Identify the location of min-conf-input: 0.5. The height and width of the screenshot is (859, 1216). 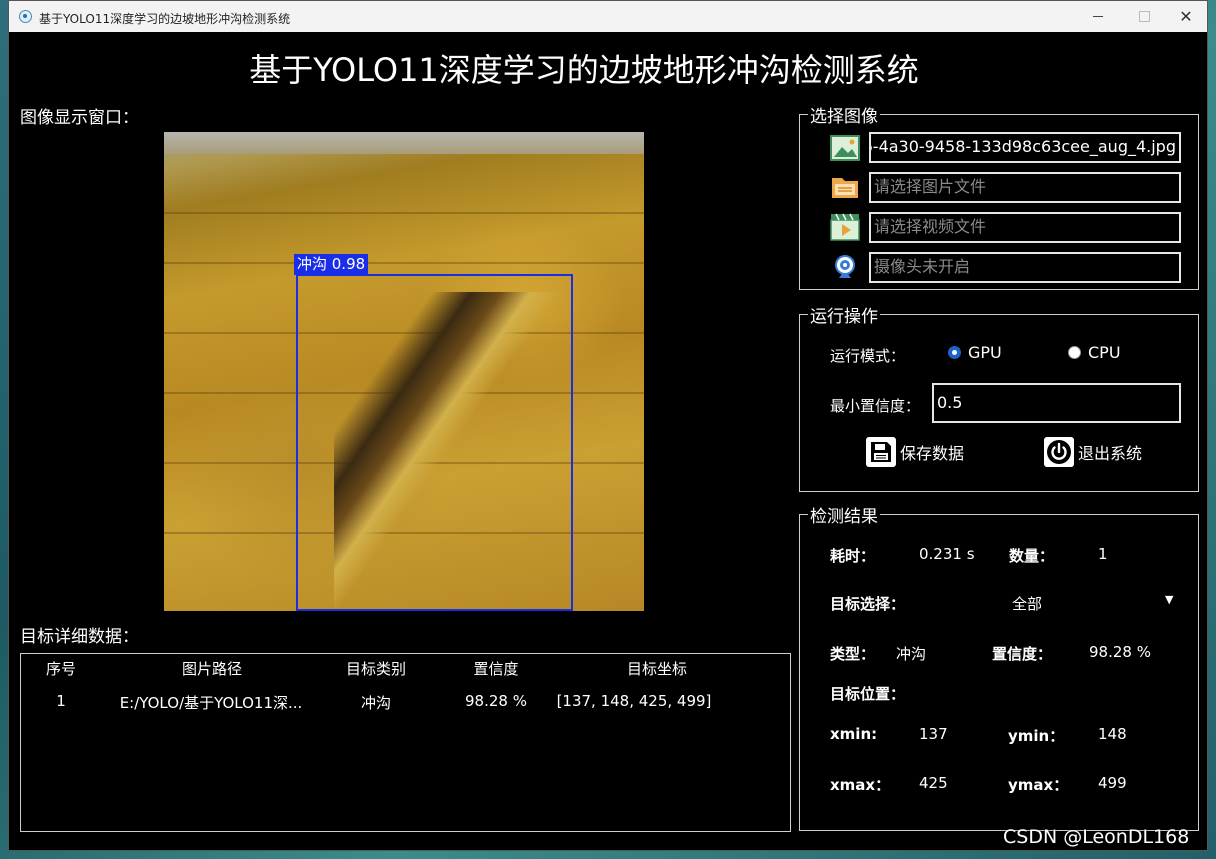
(1056, 403).